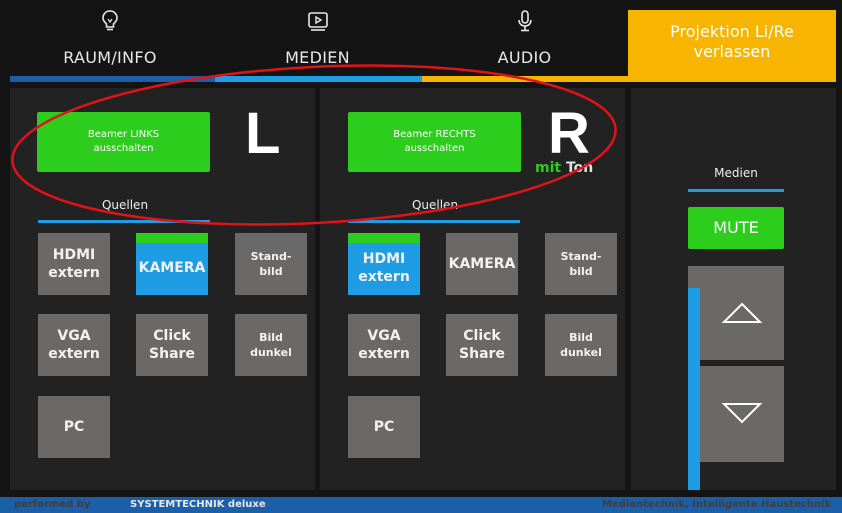 Image resolution: width=842 pixels, height=513 pixels. Describe the element at coordinates (52, 504) in the screenshot. I see `footer-performed-by: performed by` at that location.